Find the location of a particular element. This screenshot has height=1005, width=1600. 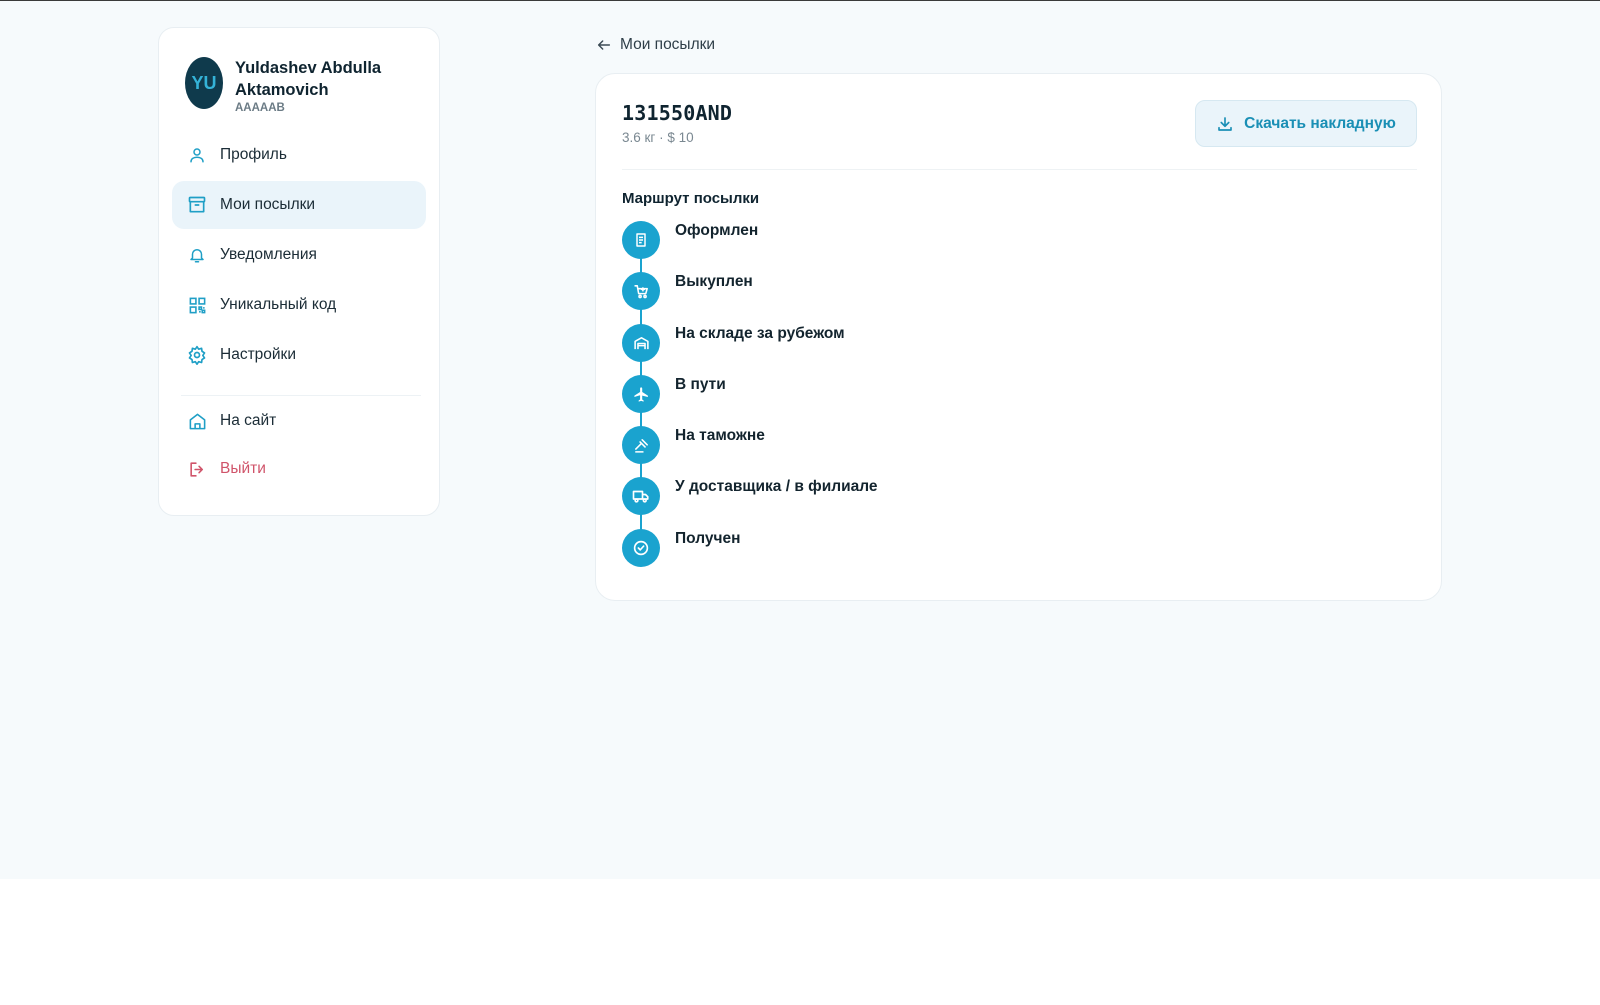

route-step-label: На складе за рубежом is located at coordinates (760, 333).